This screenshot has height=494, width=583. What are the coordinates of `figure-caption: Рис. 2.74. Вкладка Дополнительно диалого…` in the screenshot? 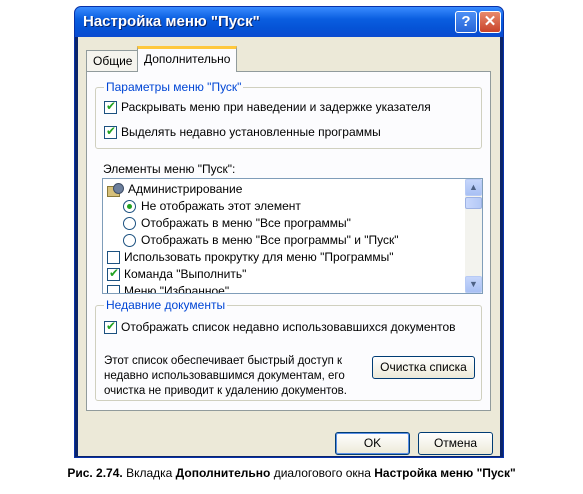 It's located at (291, 473).